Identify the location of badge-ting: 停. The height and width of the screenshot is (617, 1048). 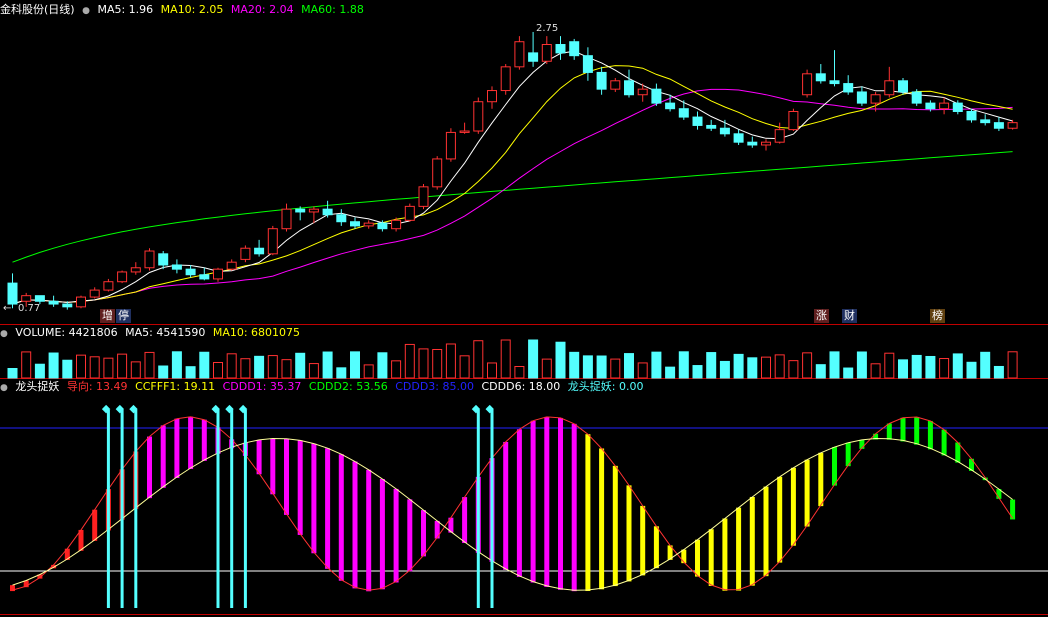
(123, 316).